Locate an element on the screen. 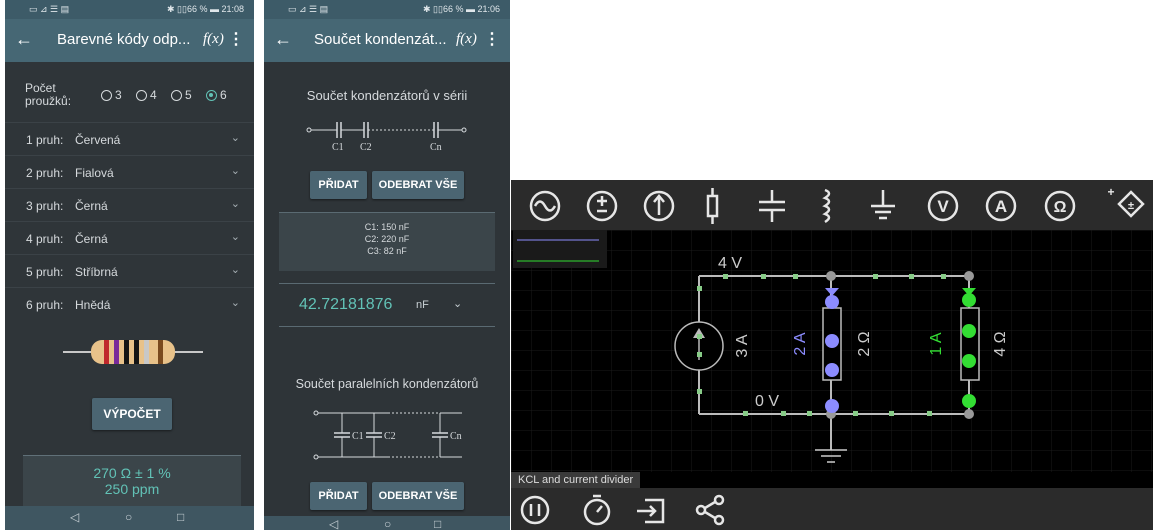  parallel-heading: Součet paralelních kondenzátorů is located at coordinates (387, 384).